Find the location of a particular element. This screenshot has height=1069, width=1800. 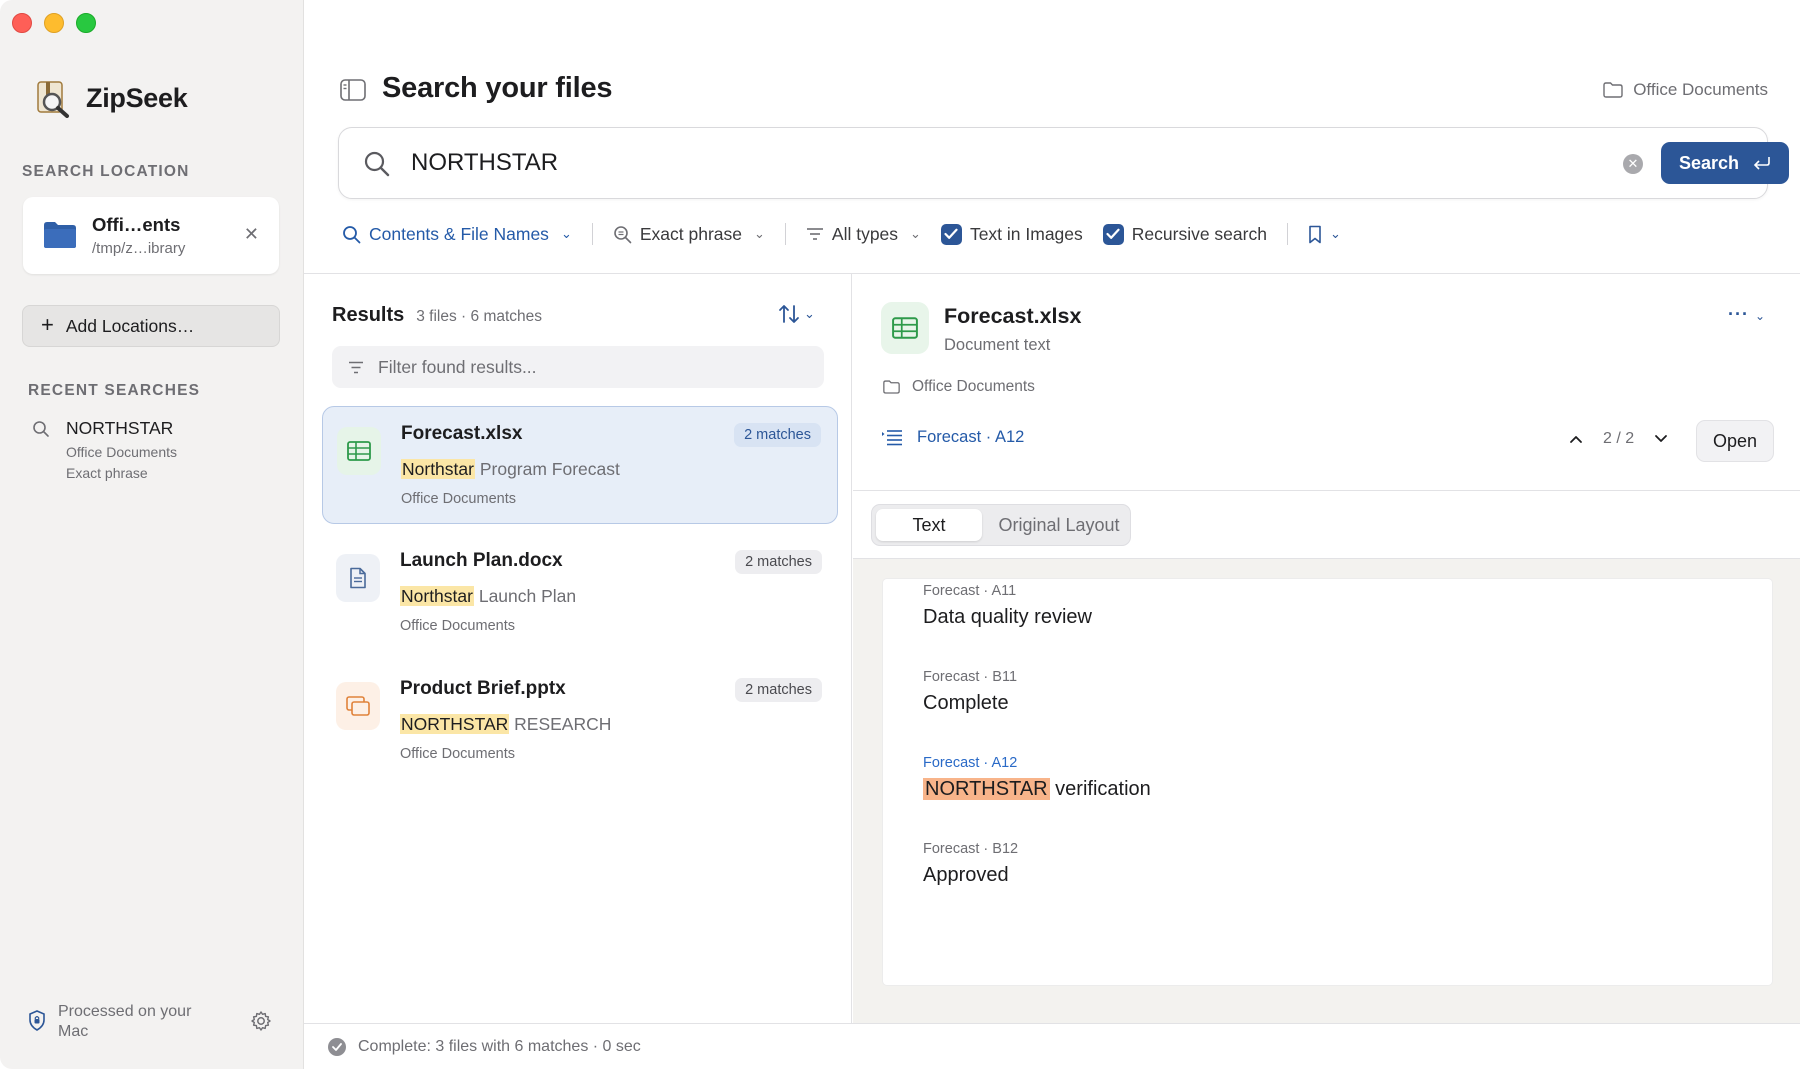

results-title: Results is located at coordinates (368, 315).